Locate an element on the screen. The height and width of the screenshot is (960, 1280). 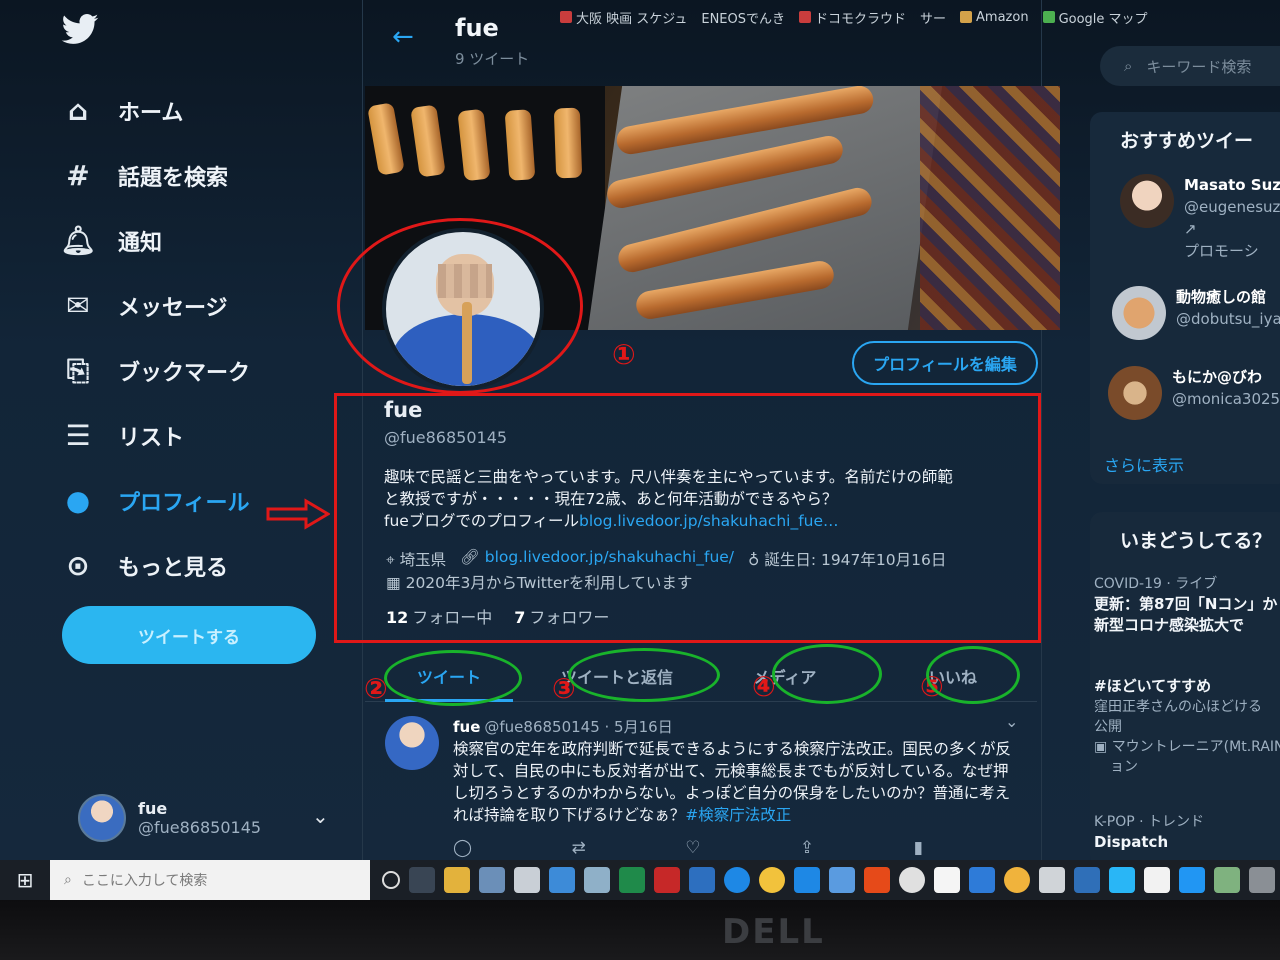
promoted-icon: ▣ is located at coordinates (1103, 747).